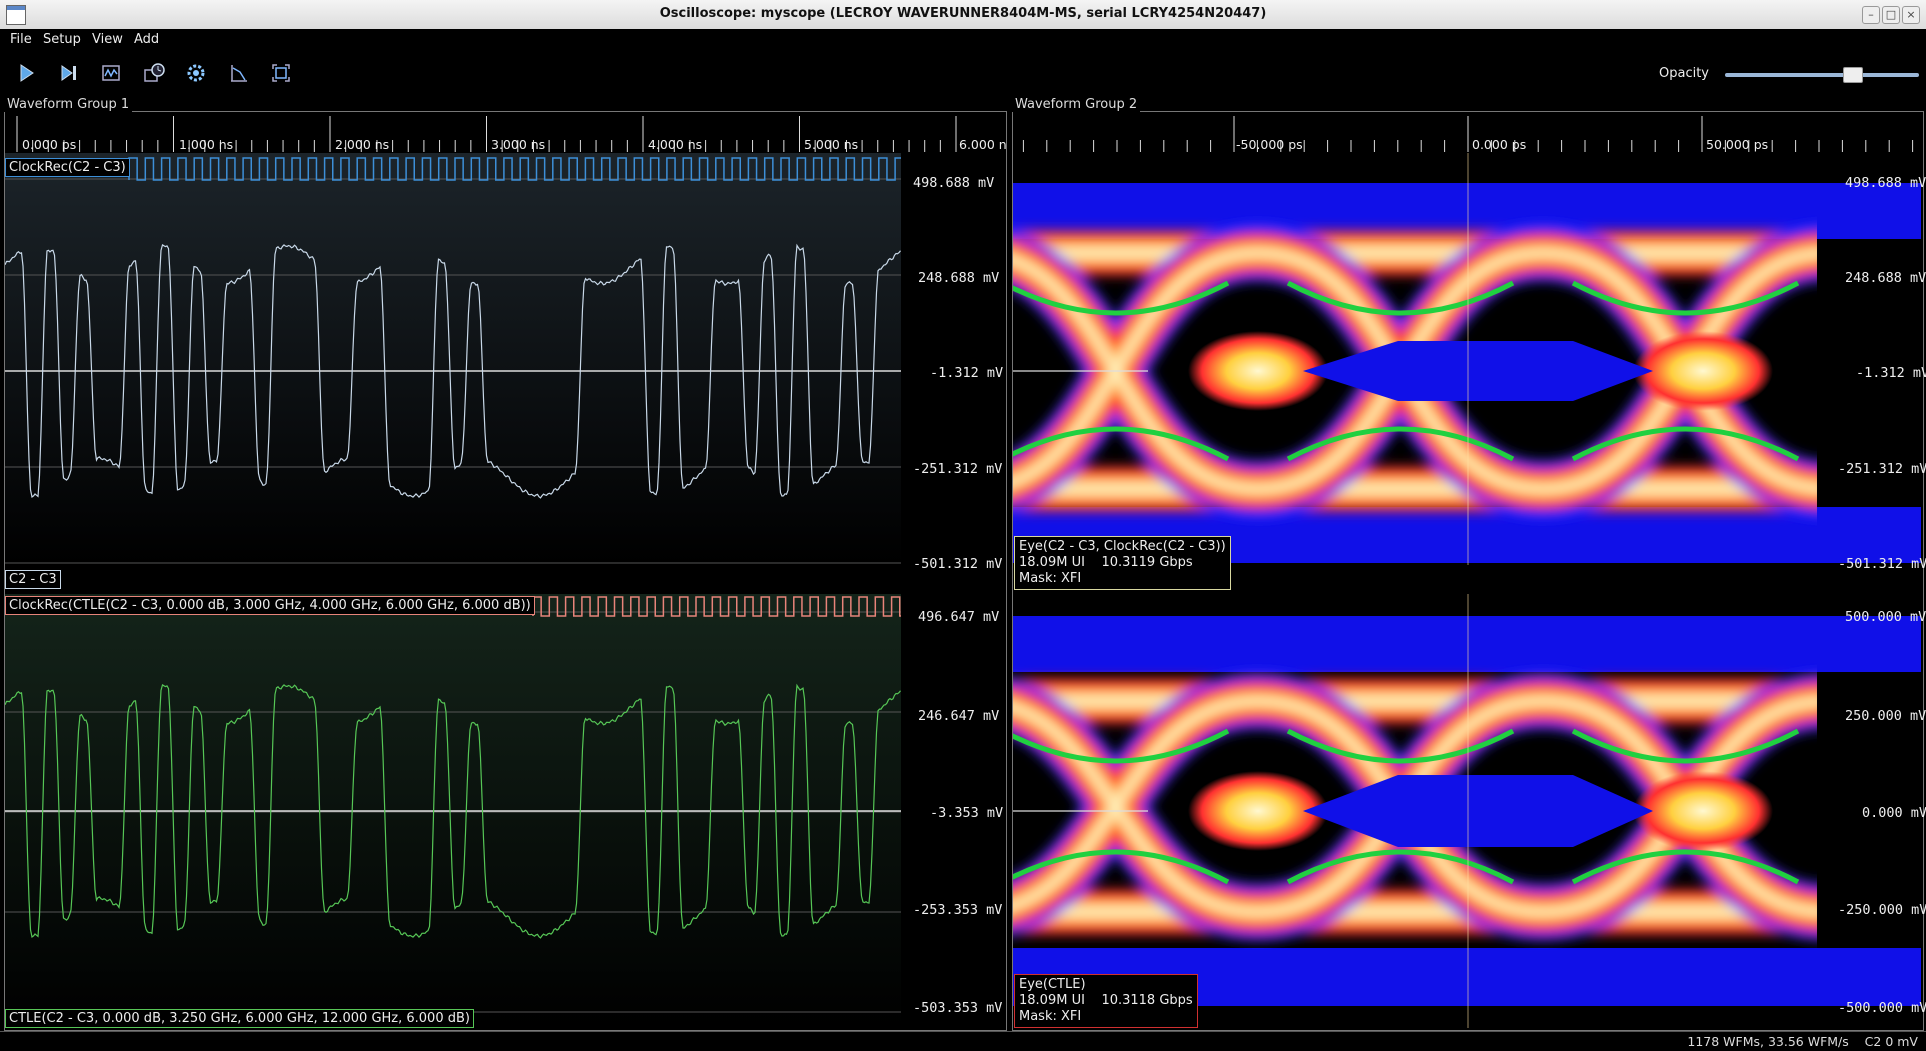  Describe the element at coordinates (1891, 15) in the screenshot. I see `maximize-icon: □` at that location.